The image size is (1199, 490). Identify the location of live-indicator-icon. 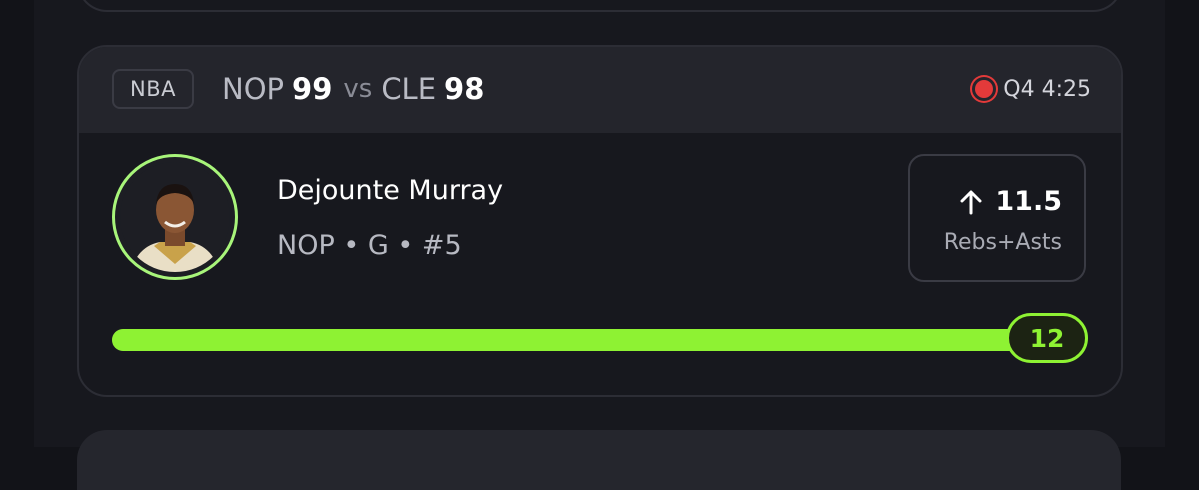
(984, 89).